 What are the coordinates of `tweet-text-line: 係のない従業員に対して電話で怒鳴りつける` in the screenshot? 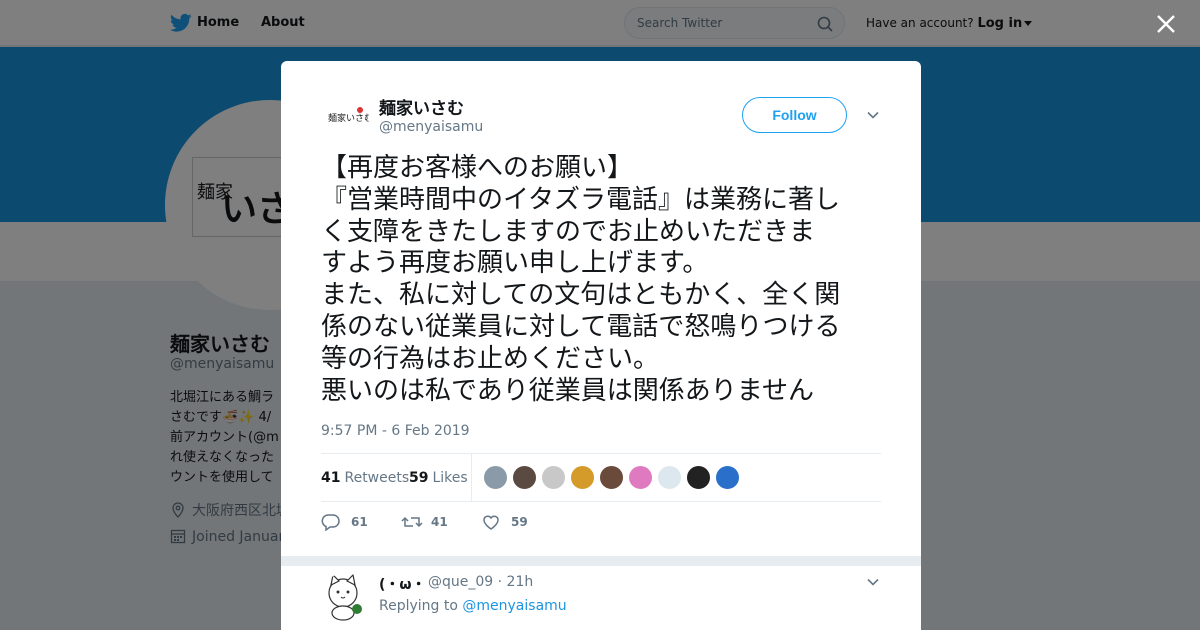 It's located at (581, 326).